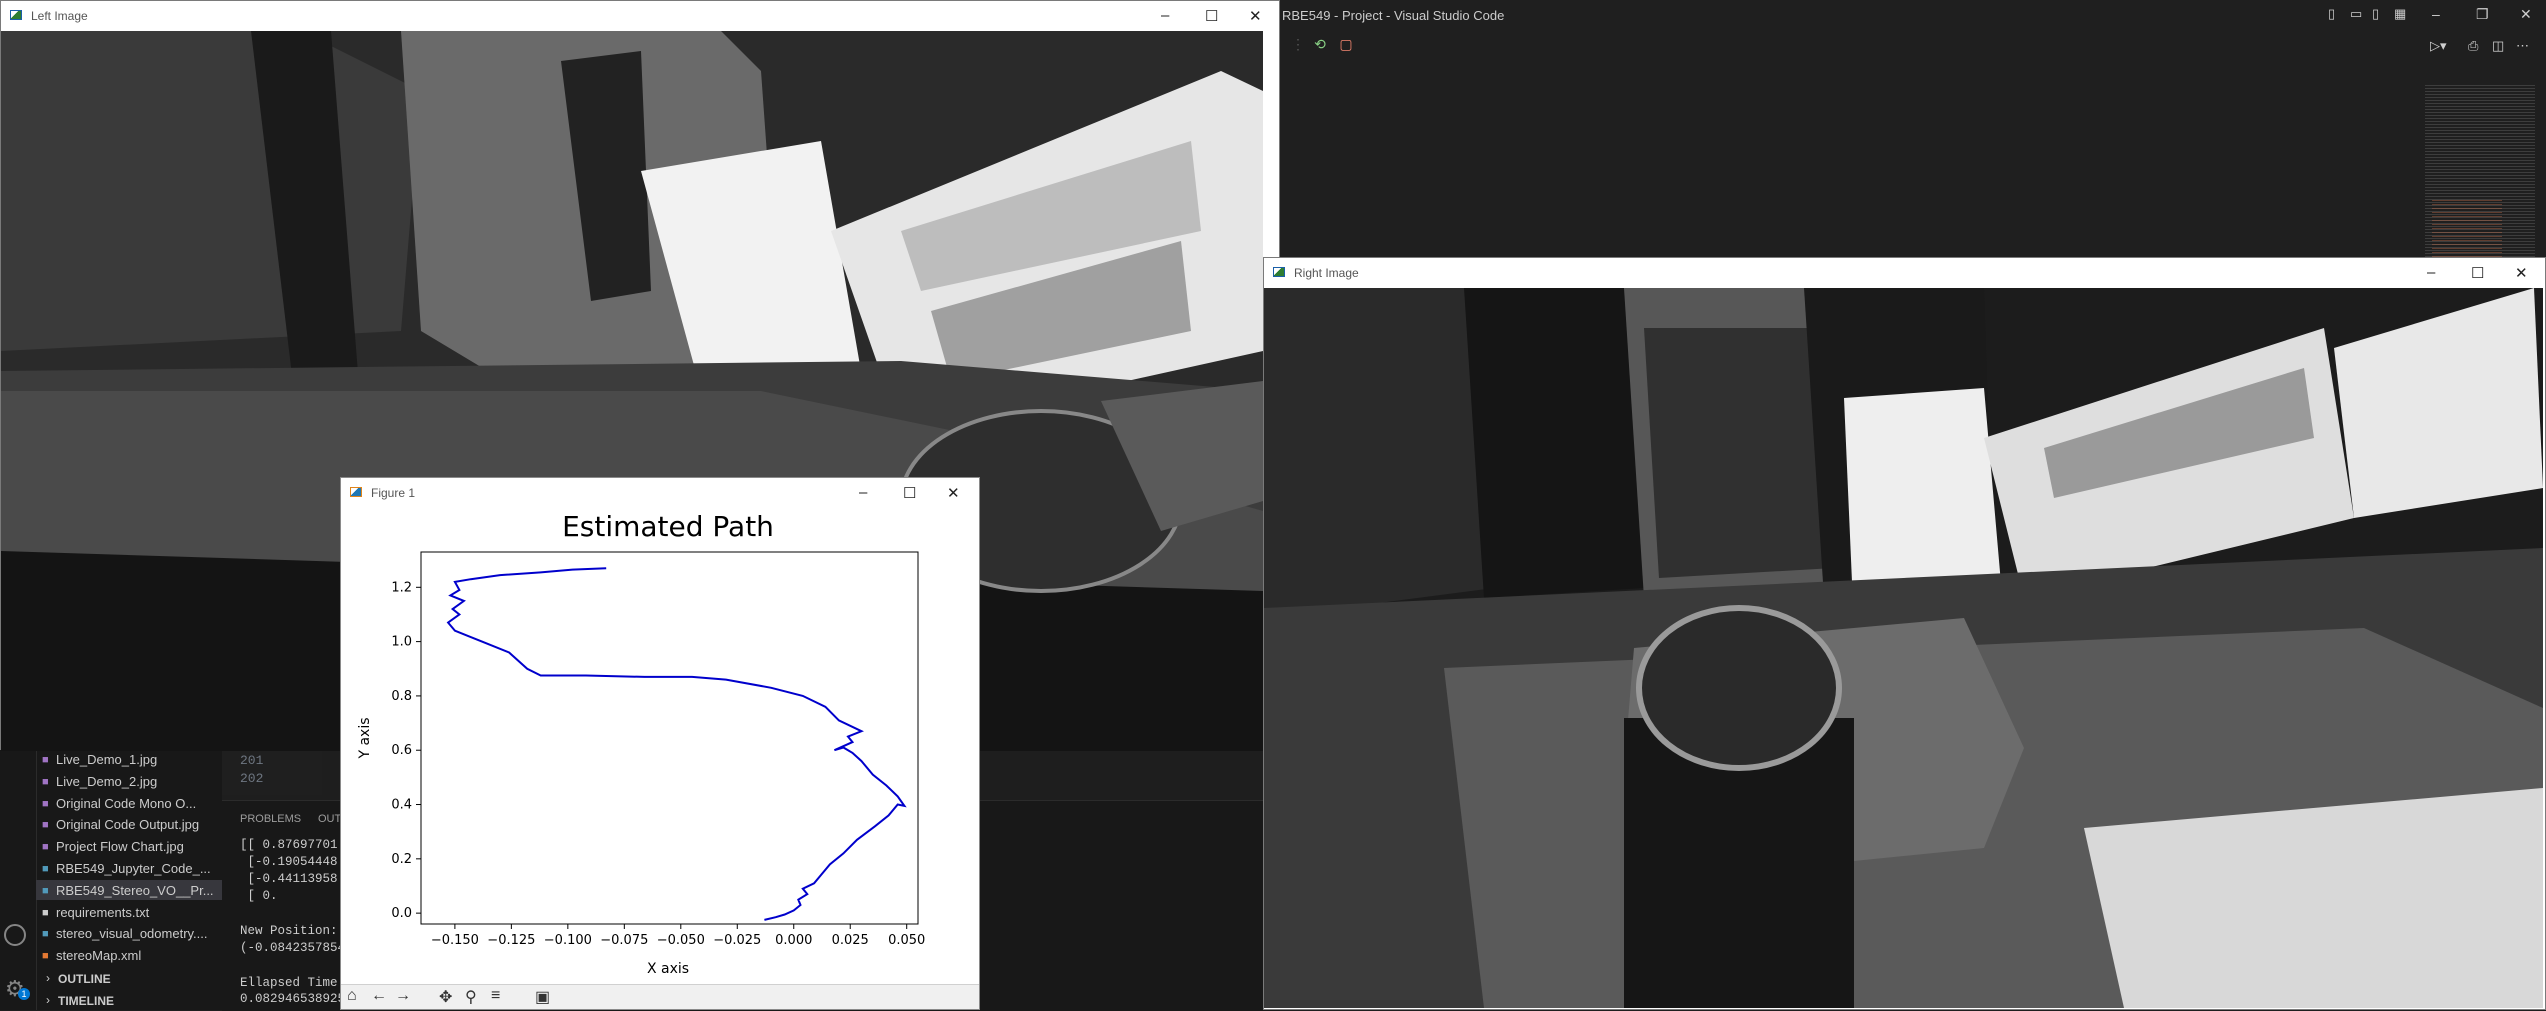 The height and width of the screenshot is (1011, 2546). What do you see at coordinates (445, 997) in the screenshot?
I see `pan-icon: ✥` at bounding box center [445, 997].